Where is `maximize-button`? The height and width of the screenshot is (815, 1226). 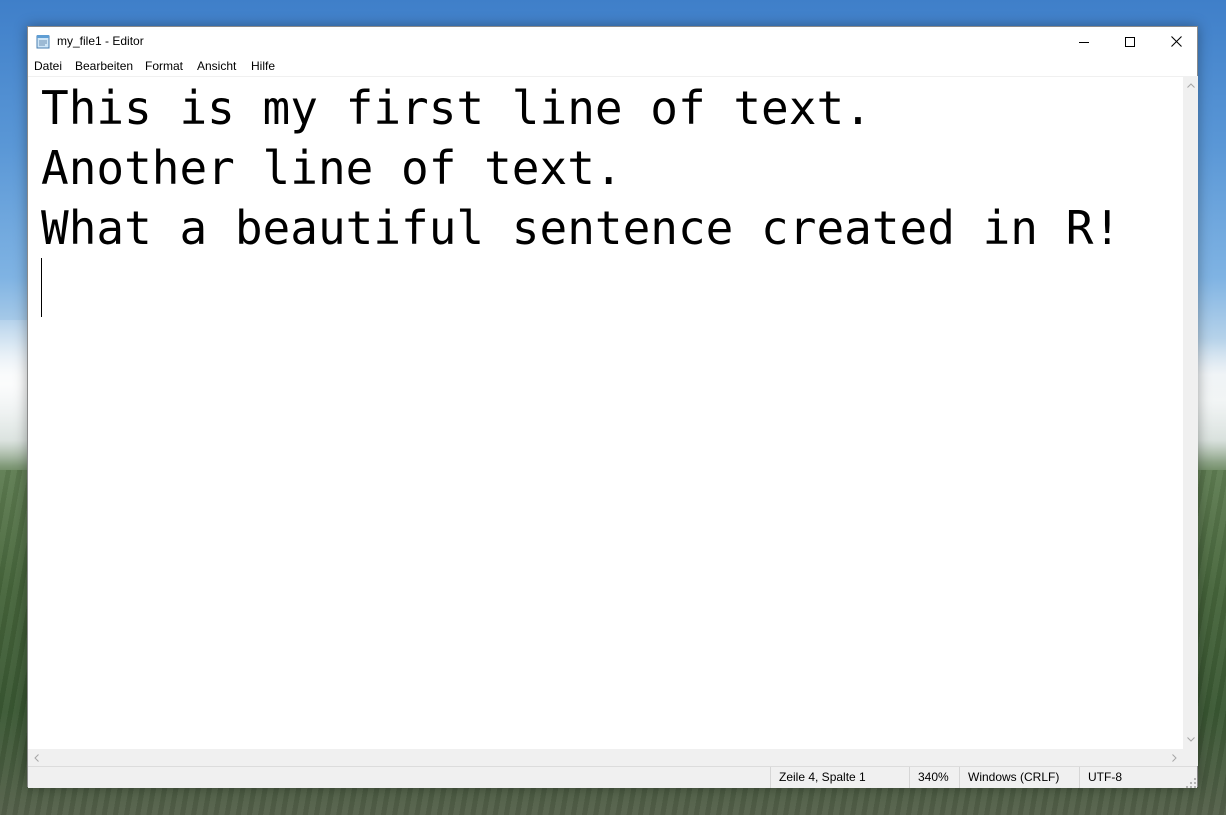
maximize-button is located at coordinates (1130, 41).